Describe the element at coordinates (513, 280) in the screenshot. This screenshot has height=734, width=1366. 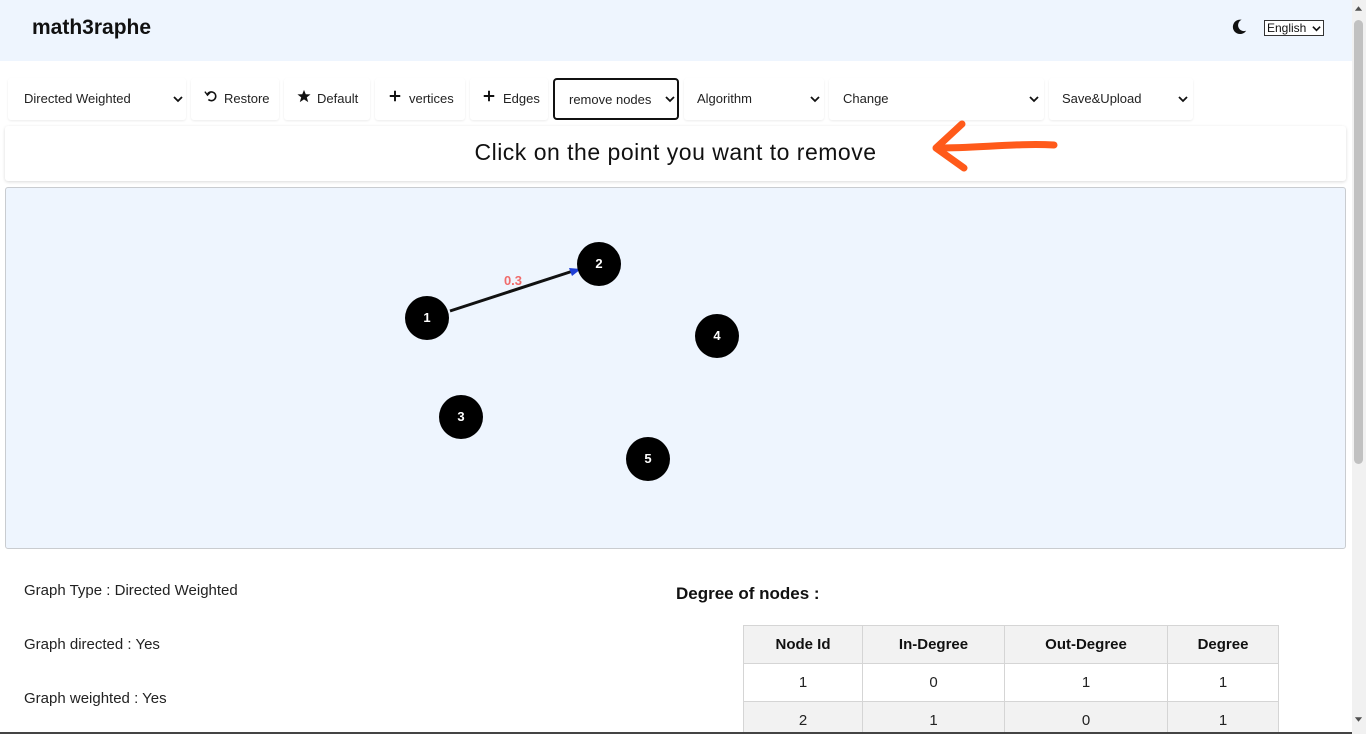
I see `edge-weight-label: 0.3` at that location.